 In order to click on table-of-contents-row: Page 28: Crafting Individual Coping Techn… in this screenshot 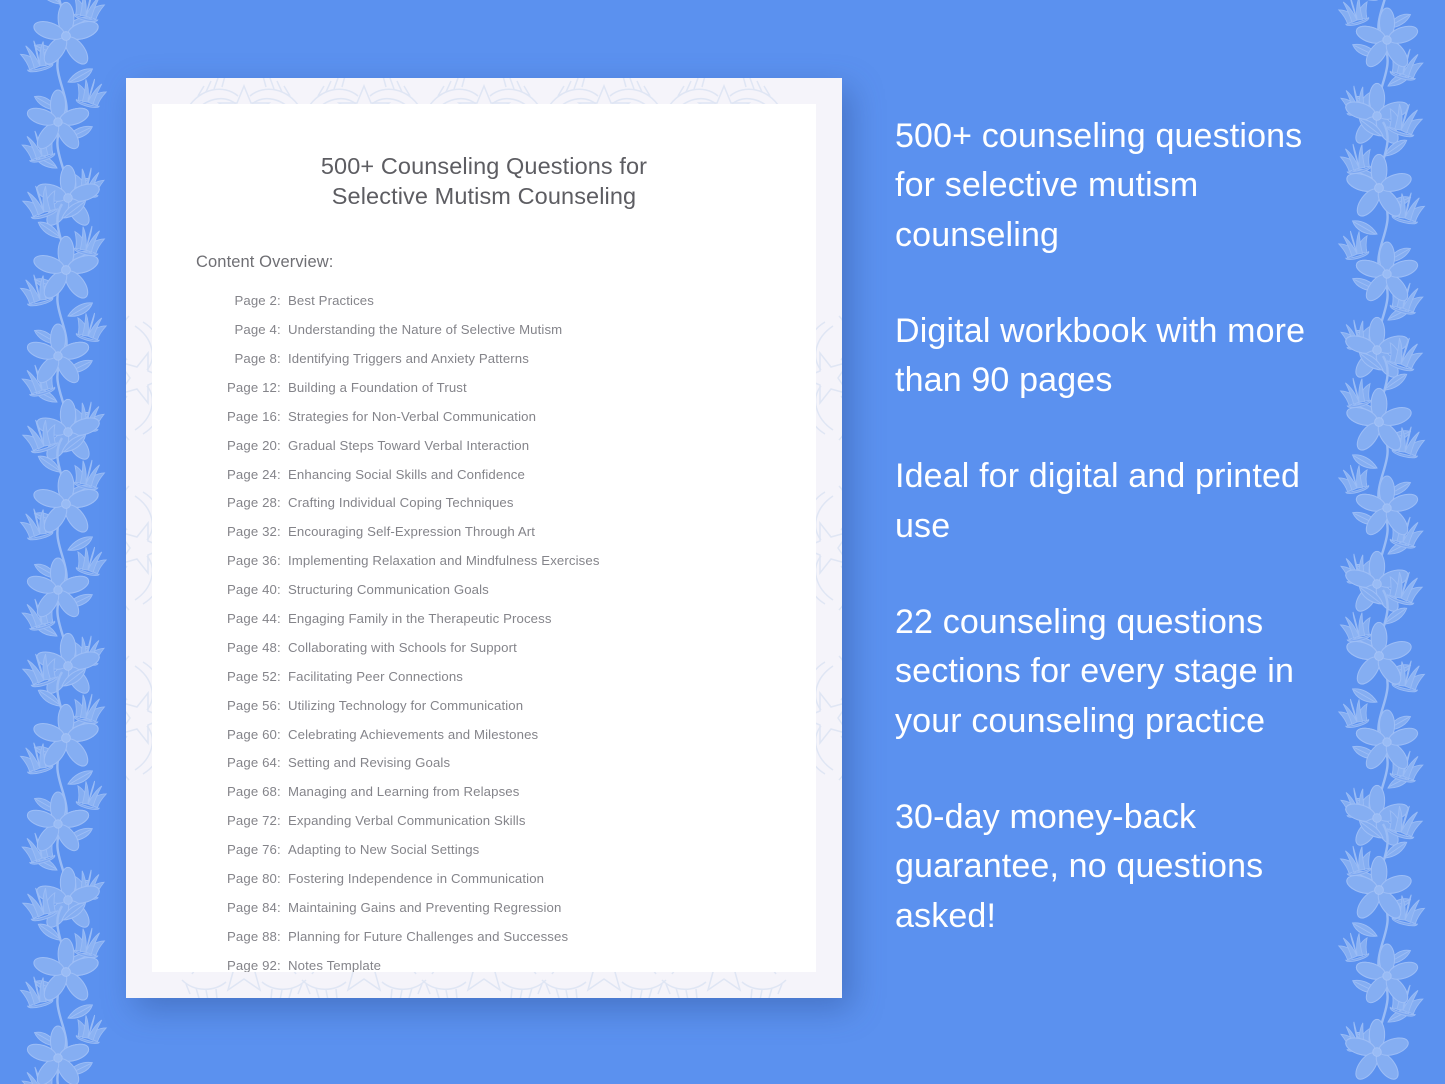, I will do `click(518, 509)`.